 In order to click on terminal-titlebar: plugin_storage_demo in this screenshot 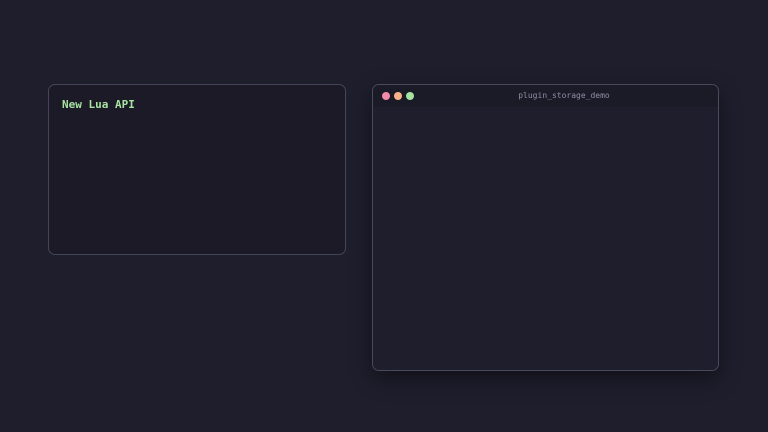, I will do `click(545, 96)`.